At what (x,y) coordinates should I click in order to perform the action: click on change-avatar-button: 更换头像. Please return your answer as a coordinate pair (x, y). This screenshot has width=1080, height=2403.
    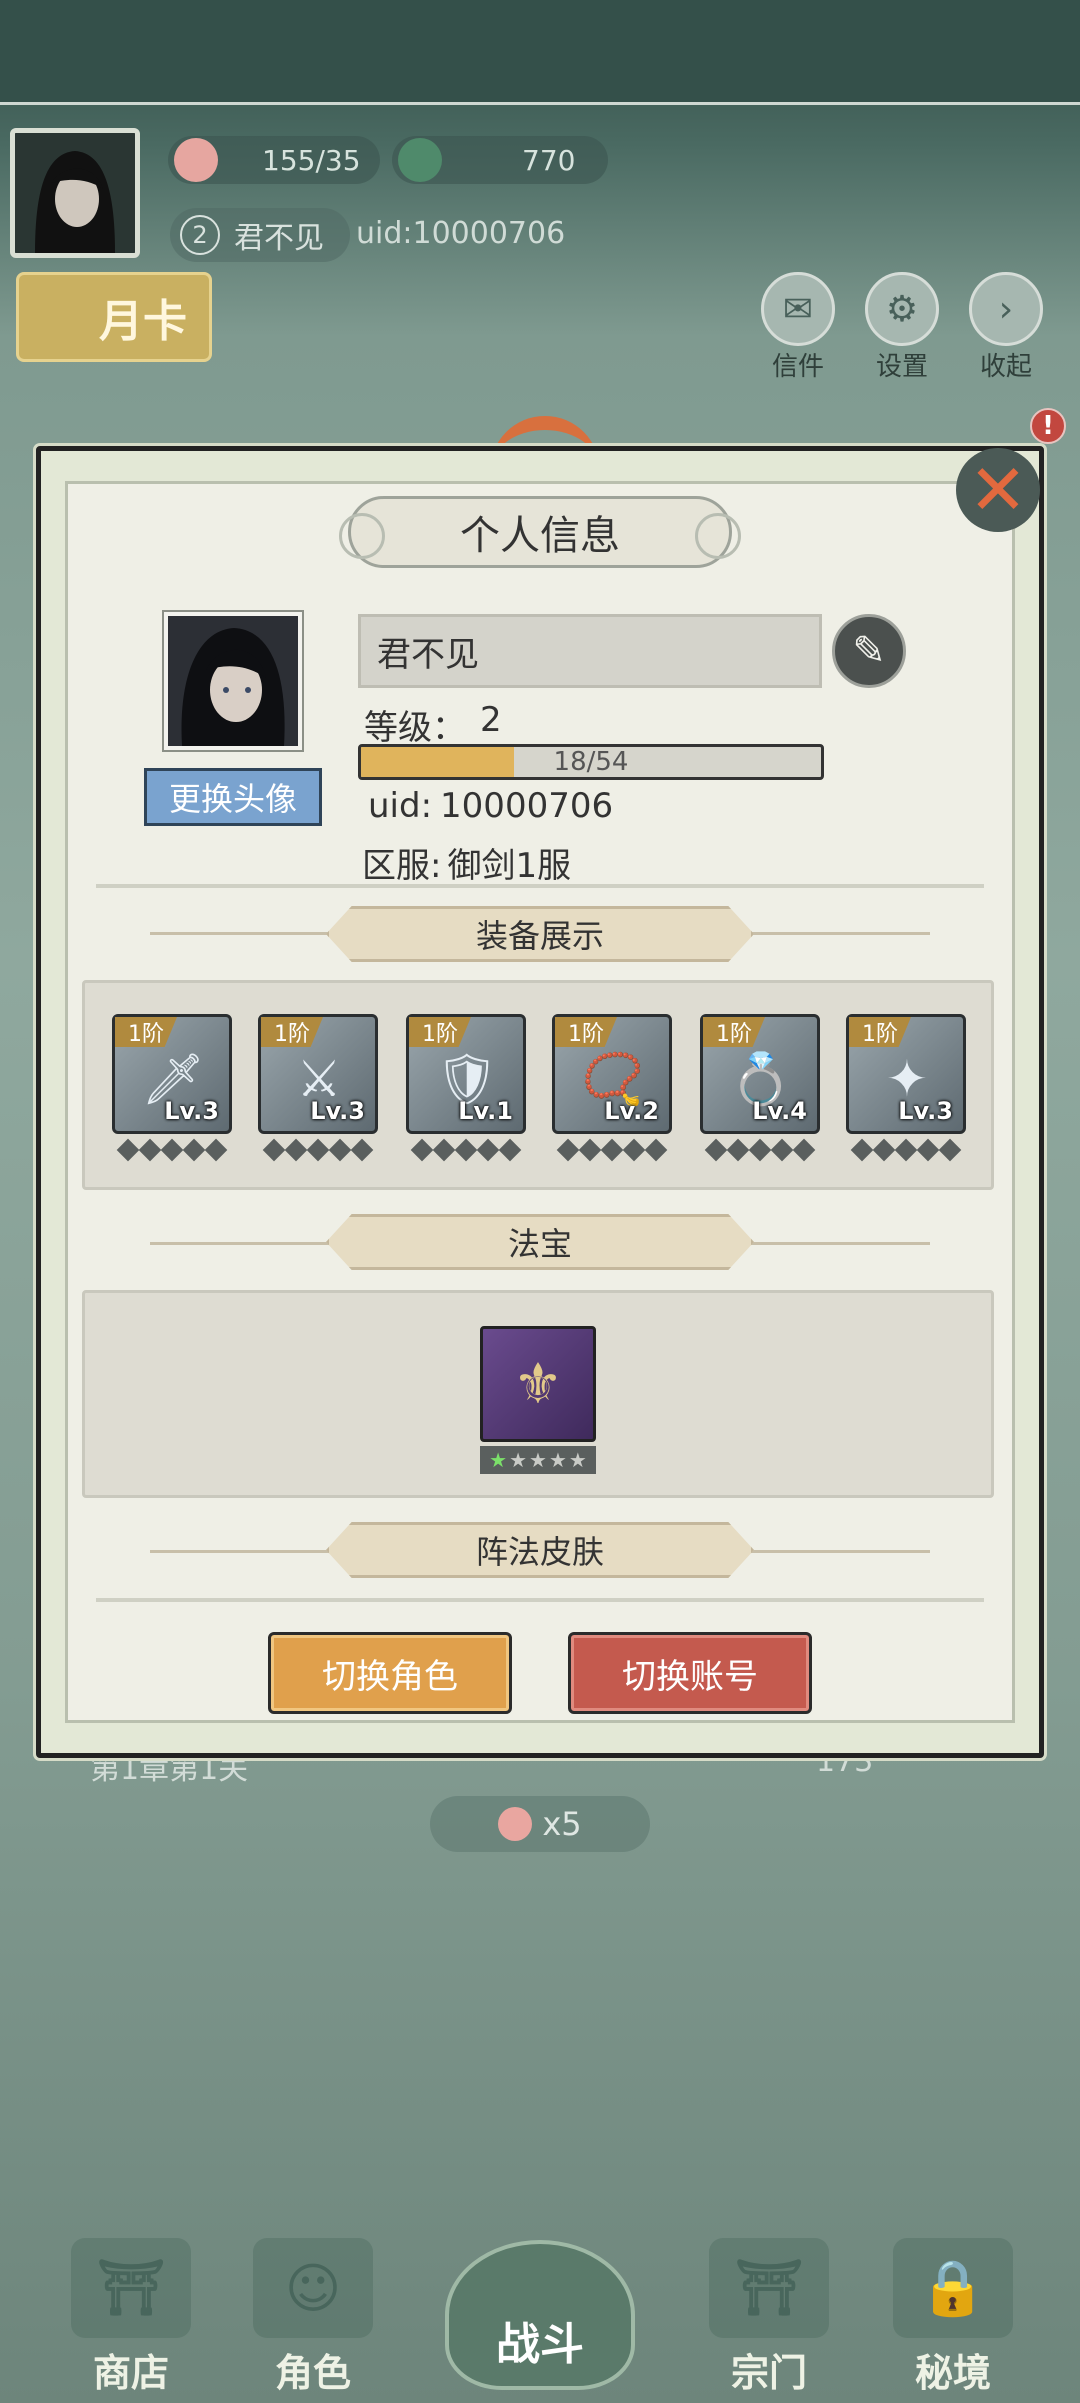
    Looking at the image, I should click on (233, 797).